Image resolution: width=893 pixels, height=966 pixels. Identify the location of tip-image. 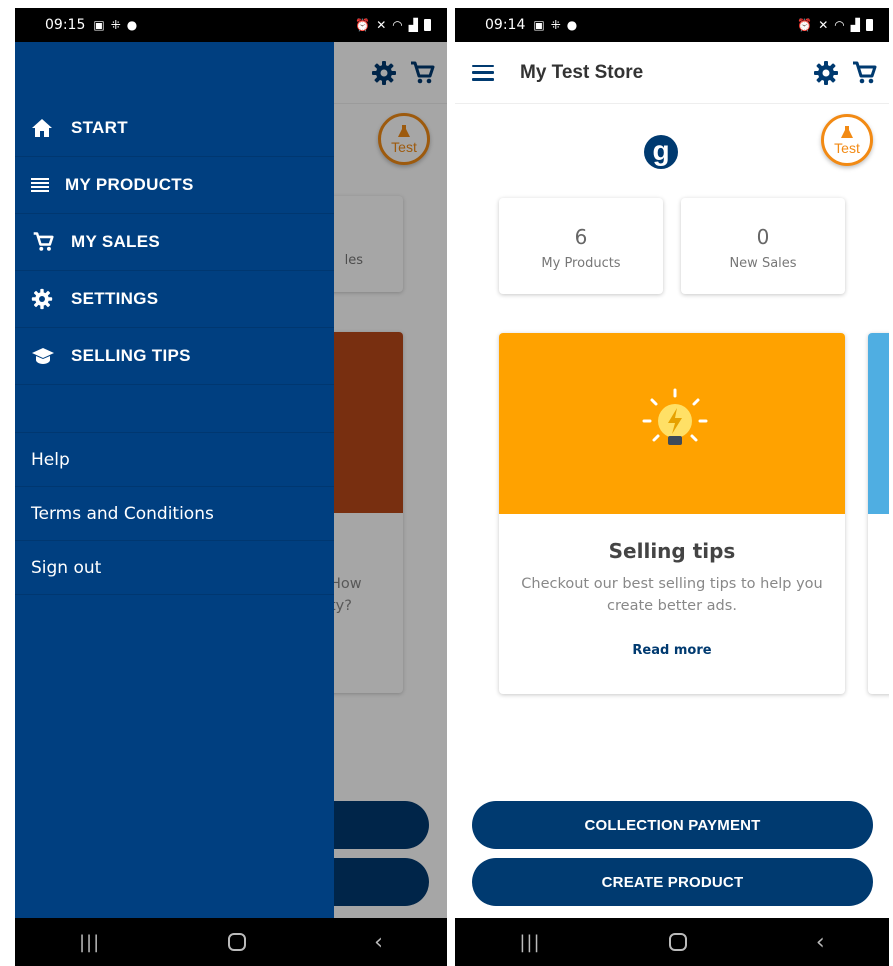
(672, 423).